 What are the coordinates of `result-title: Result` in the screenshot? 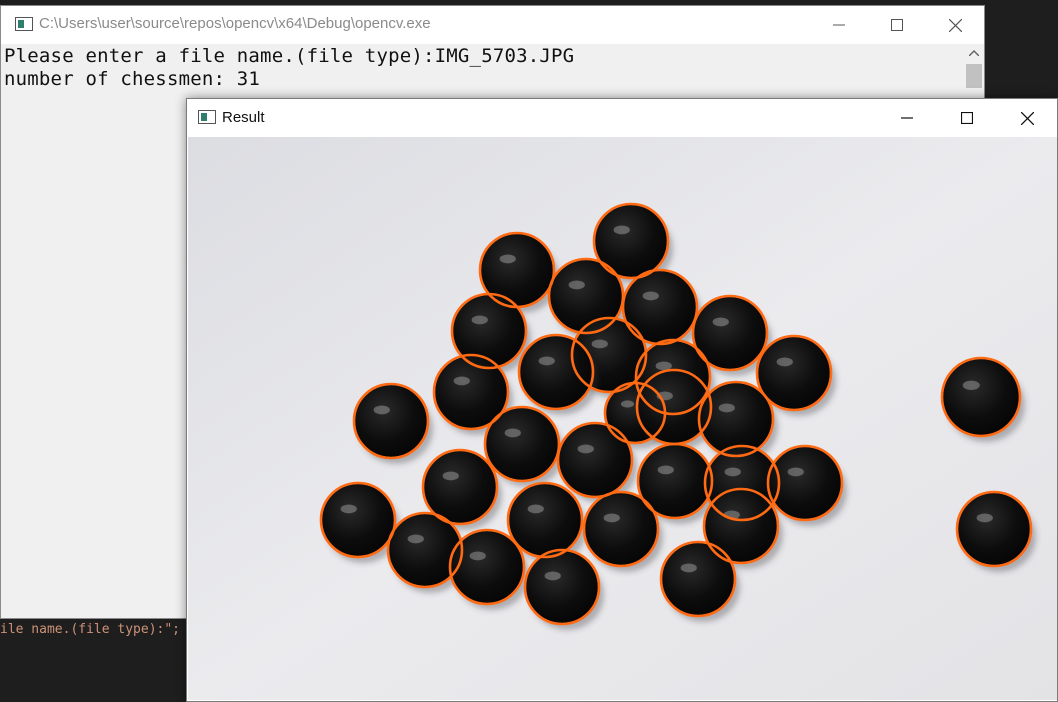 It's located at (243, 117).